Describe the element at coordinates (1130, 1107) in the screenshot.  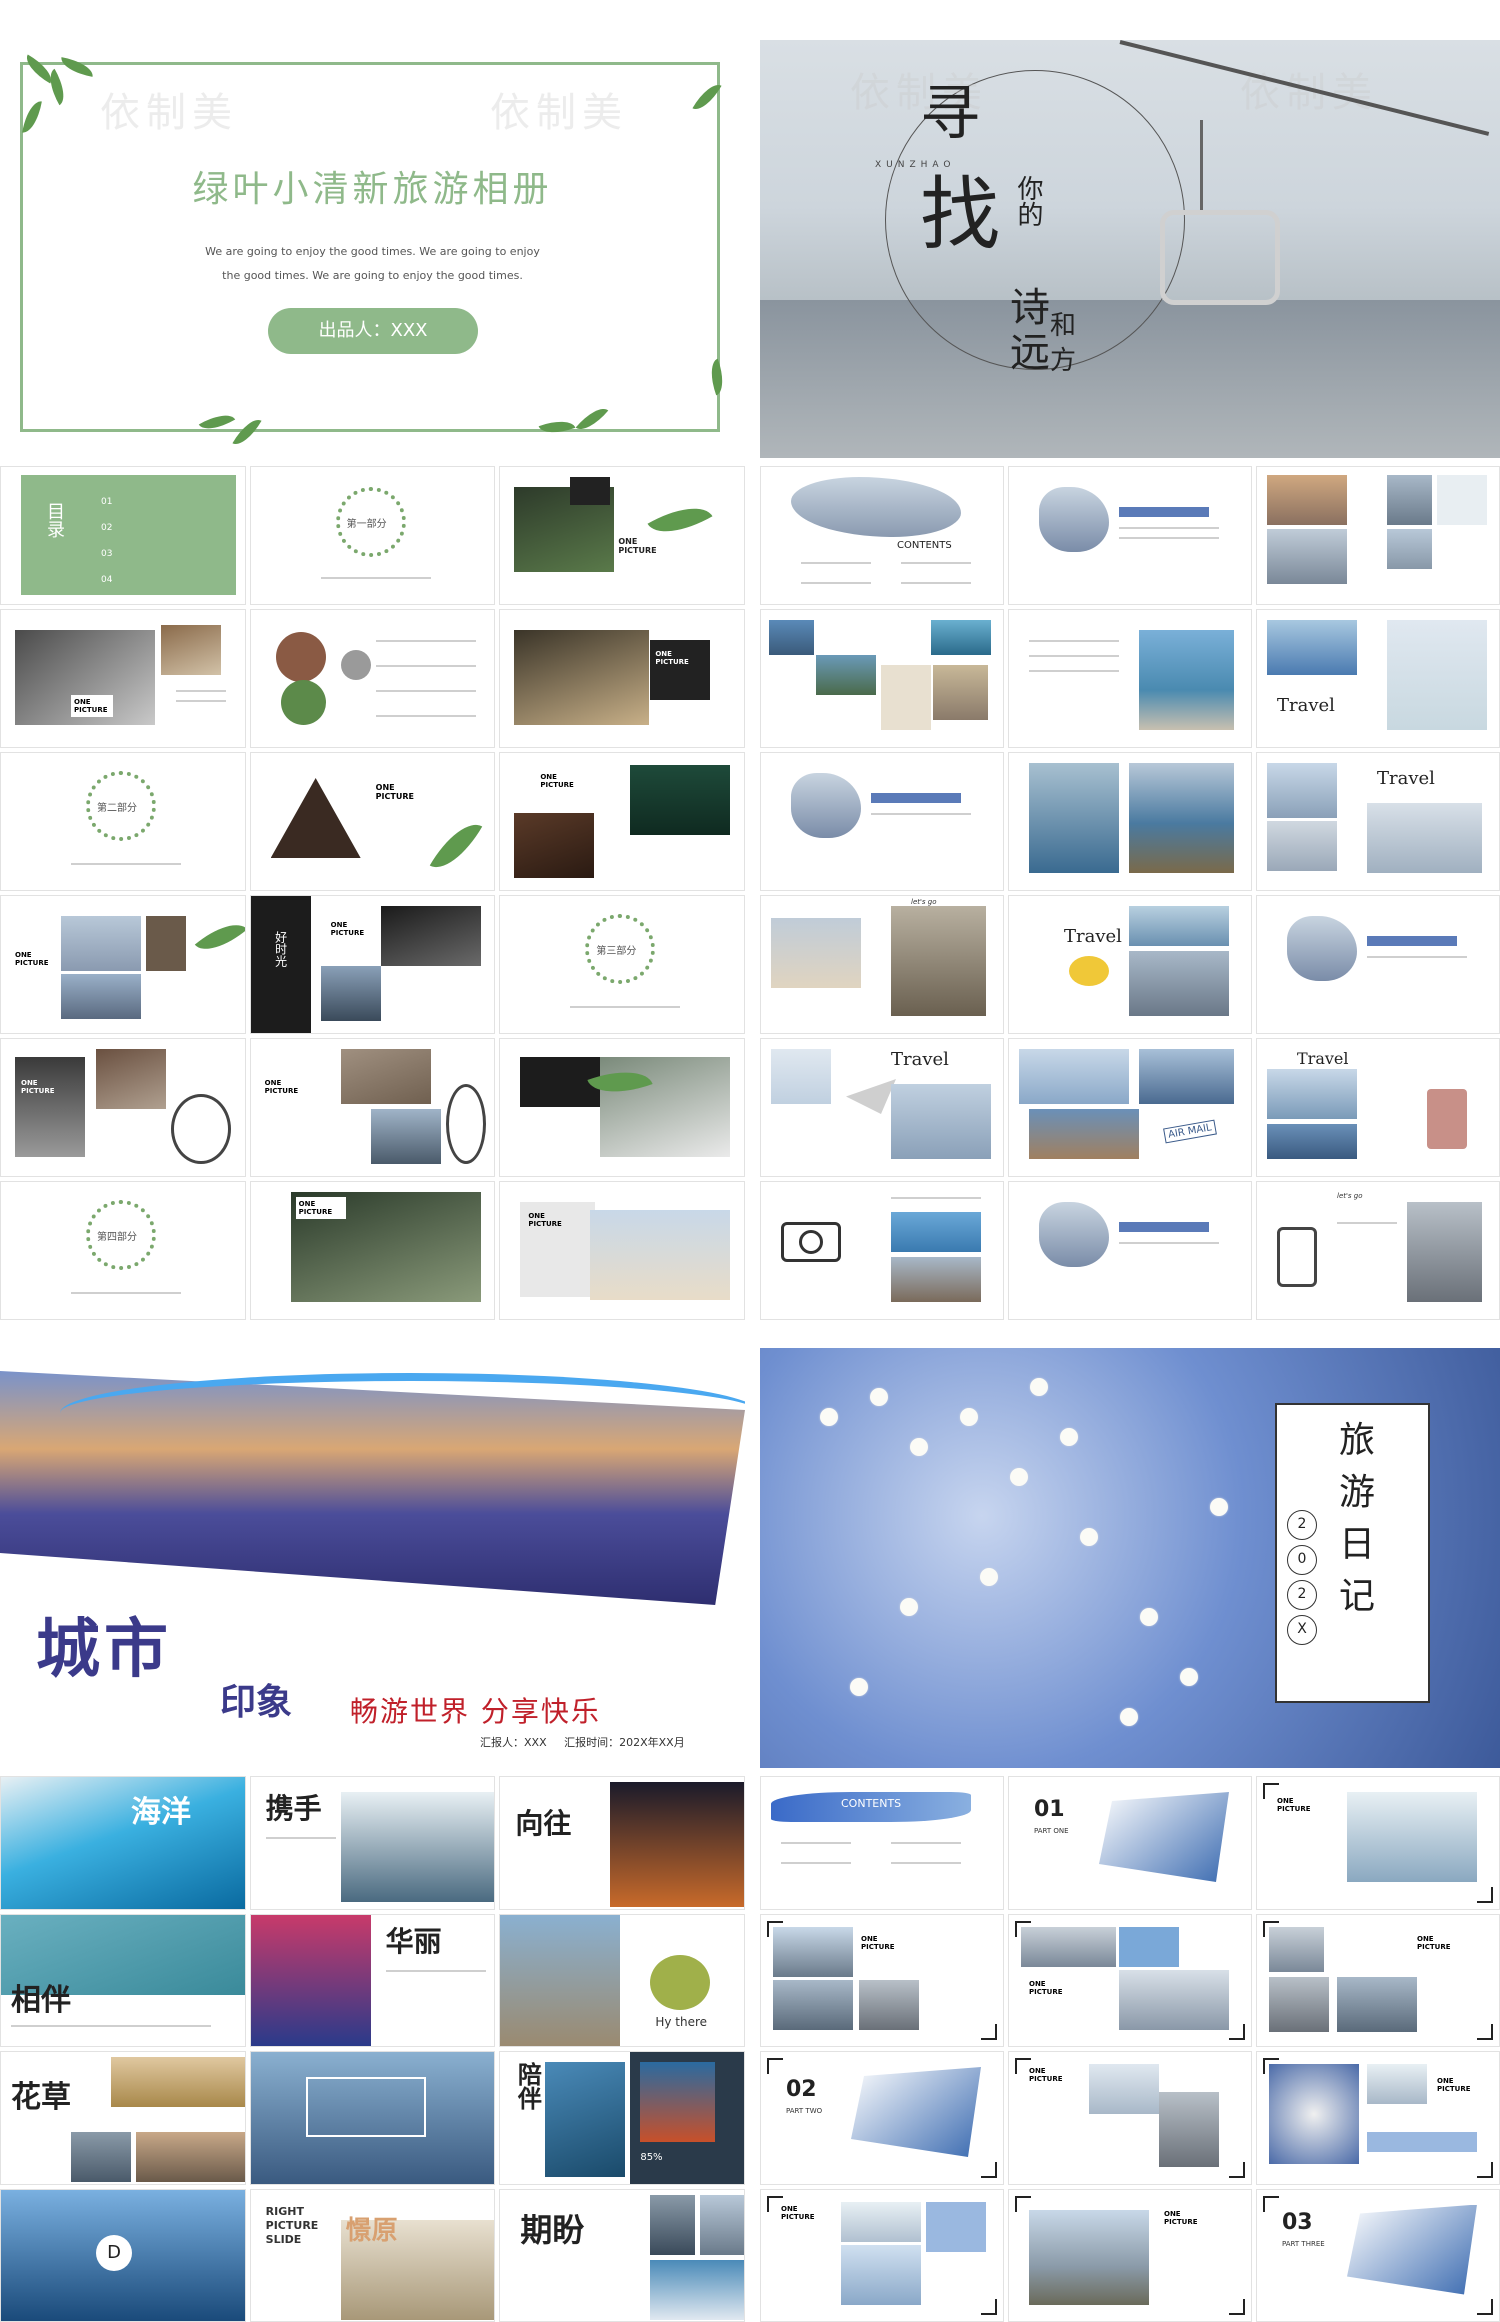
I see `slide-thumbnail-airmail: AIR MAIL` at that location.